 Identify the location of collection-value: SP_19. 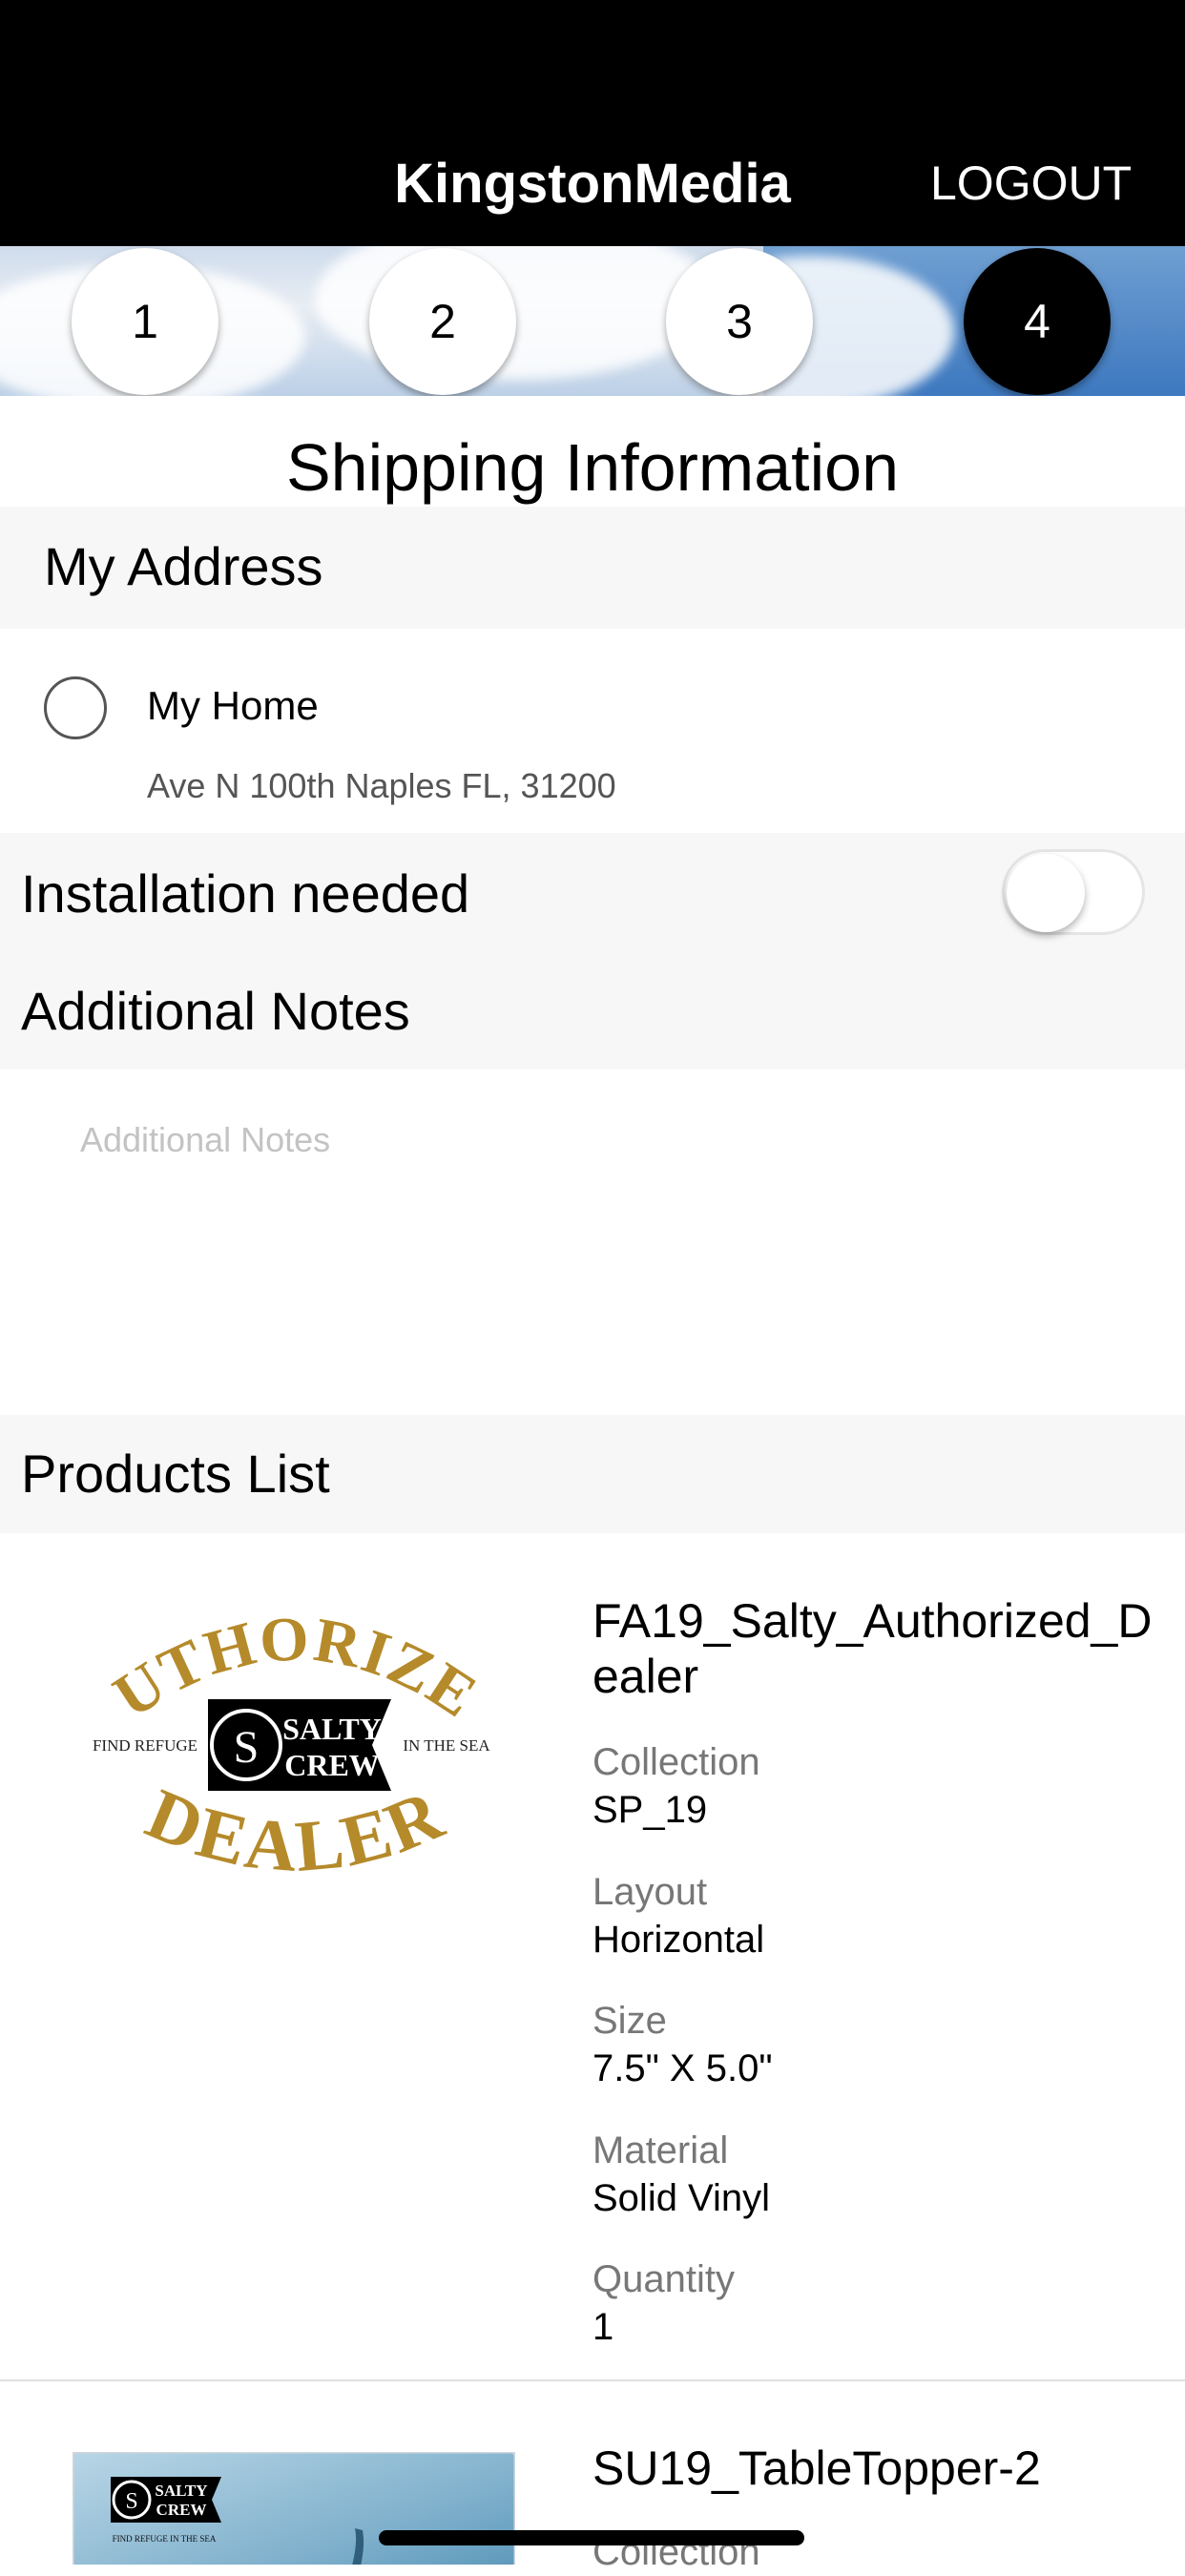
(650, 1810).